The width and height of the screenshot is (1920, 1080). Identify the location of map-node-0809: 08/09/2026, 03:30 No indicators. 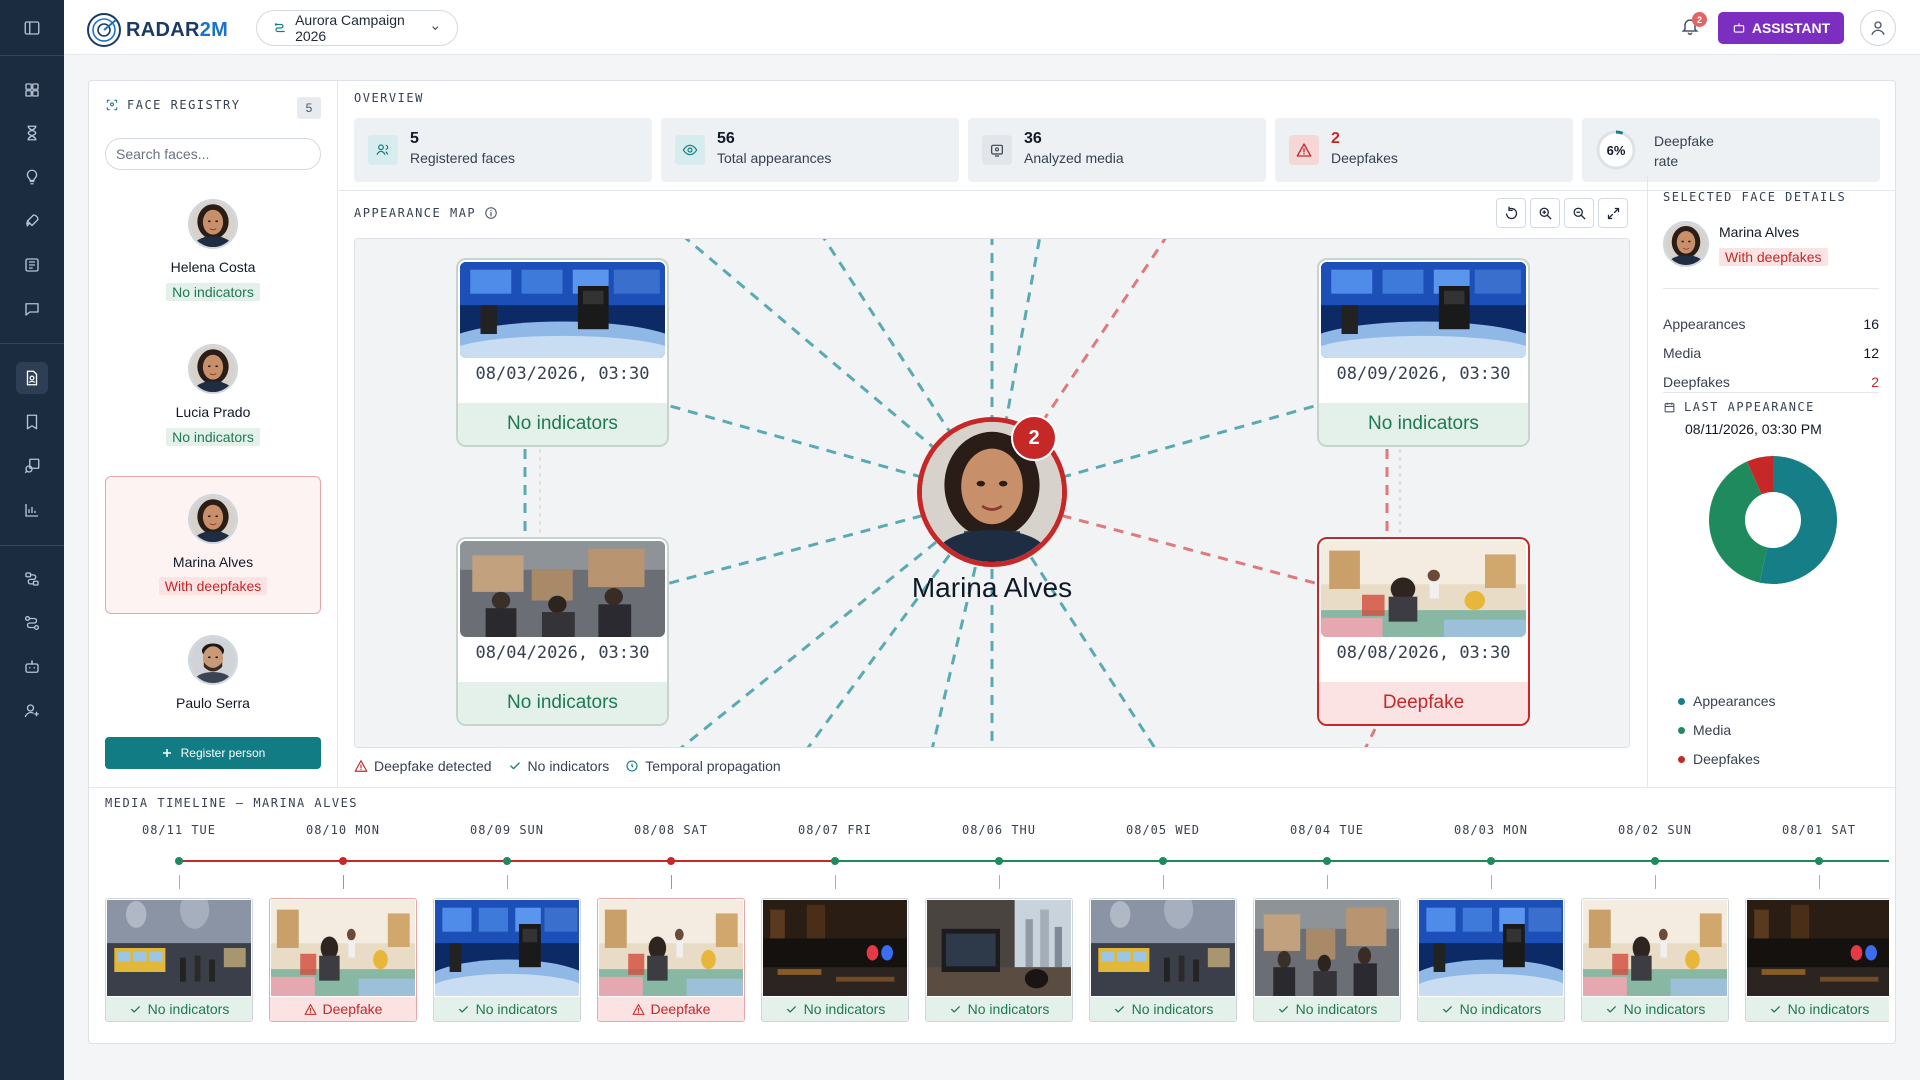
(1423, 352).